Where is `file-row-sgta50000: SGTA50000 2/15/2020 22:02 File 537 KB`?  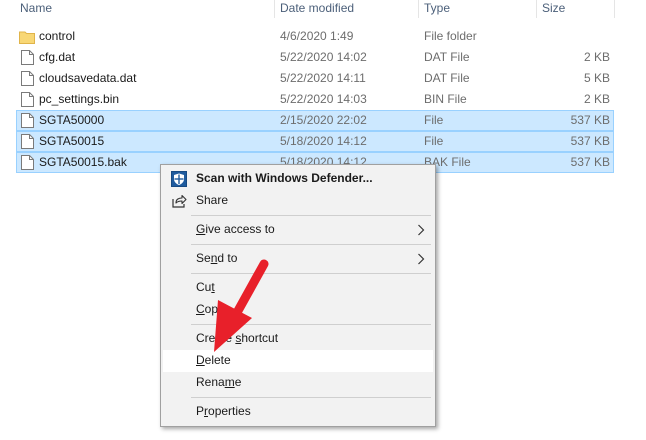 file-row-sgta50000: SGTA50000 2/15/2020 22:02 File 537 KB is located at coordinates (315, 120).